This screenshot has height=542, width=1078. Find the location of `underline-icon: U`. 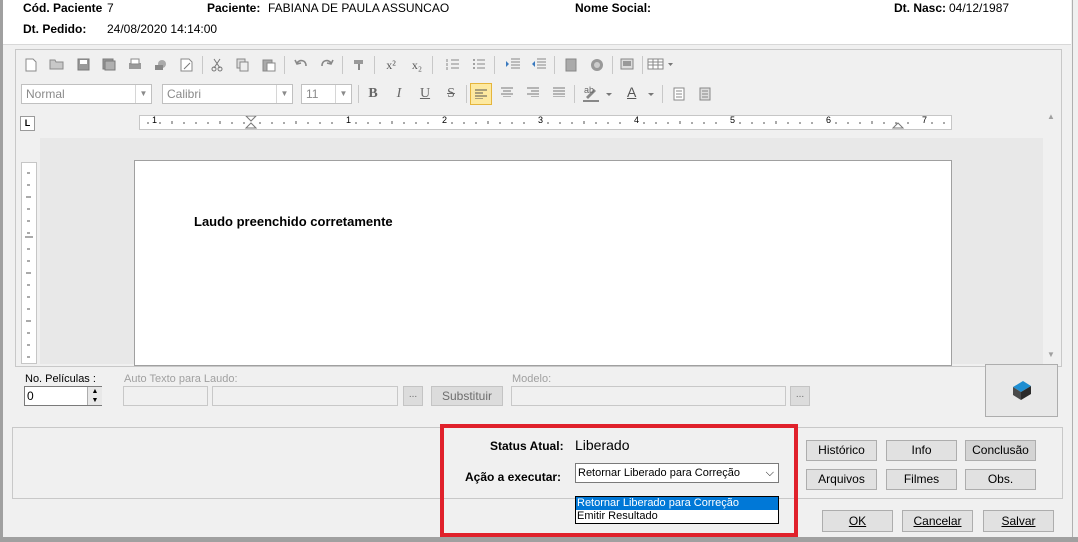

underline-icon: U is located at coordinates (425, 94).